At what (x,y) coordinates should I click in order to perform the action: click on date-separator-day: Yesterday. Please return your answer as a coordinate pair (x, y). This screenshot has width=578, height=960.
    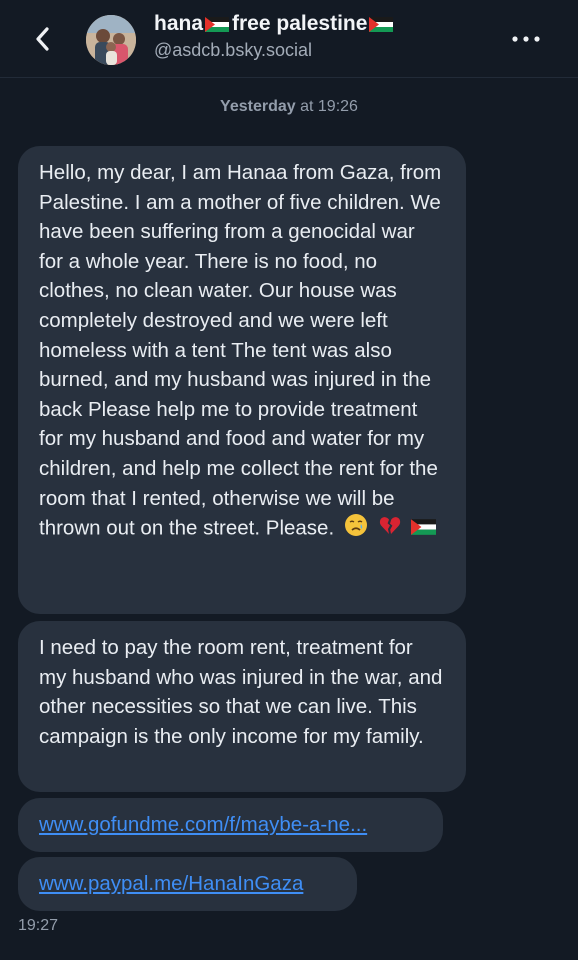
    Looking at the image, I should click on (258, 106).